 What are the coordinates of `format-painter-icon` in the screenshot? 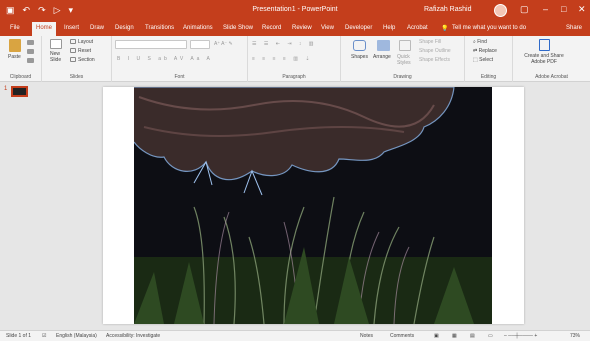 It's located at (30, 60).